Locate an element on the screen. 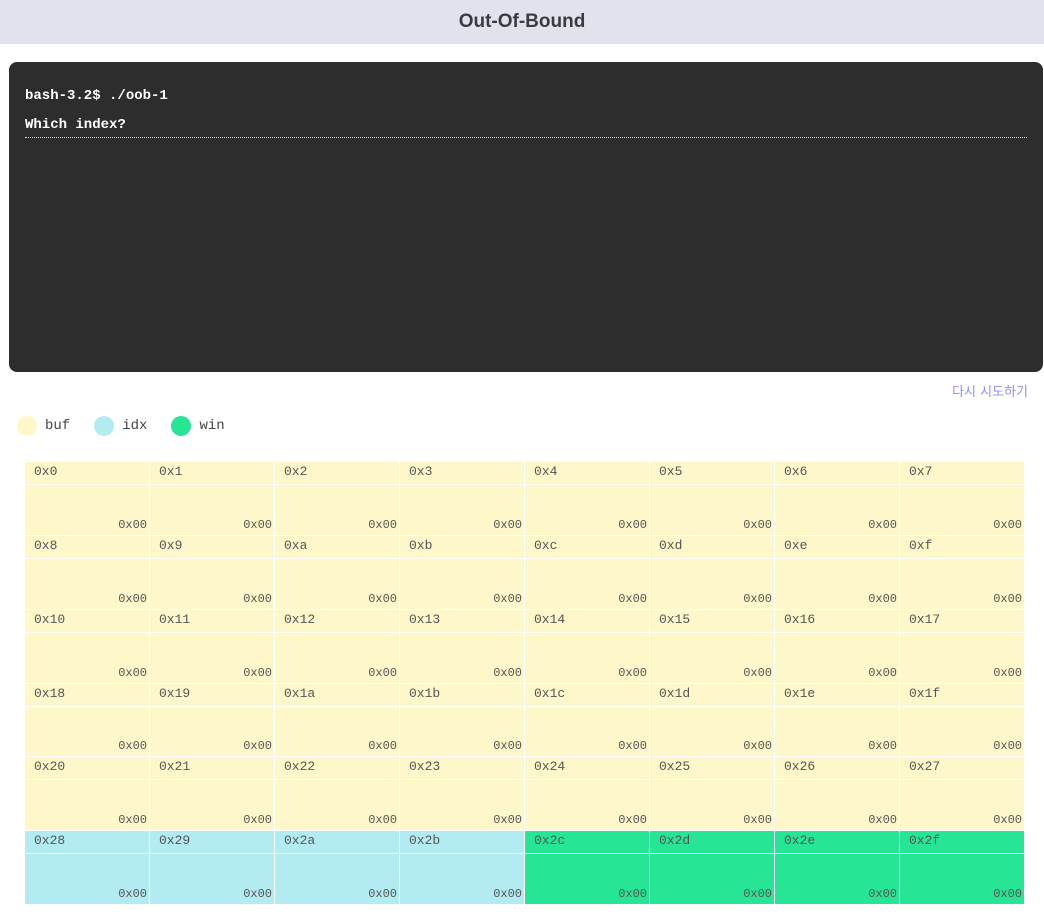 Image resolution: width=1044 pixels, height=918 pixels. retry-button: 다시 시도하기 is located at coordinates (990, 390).